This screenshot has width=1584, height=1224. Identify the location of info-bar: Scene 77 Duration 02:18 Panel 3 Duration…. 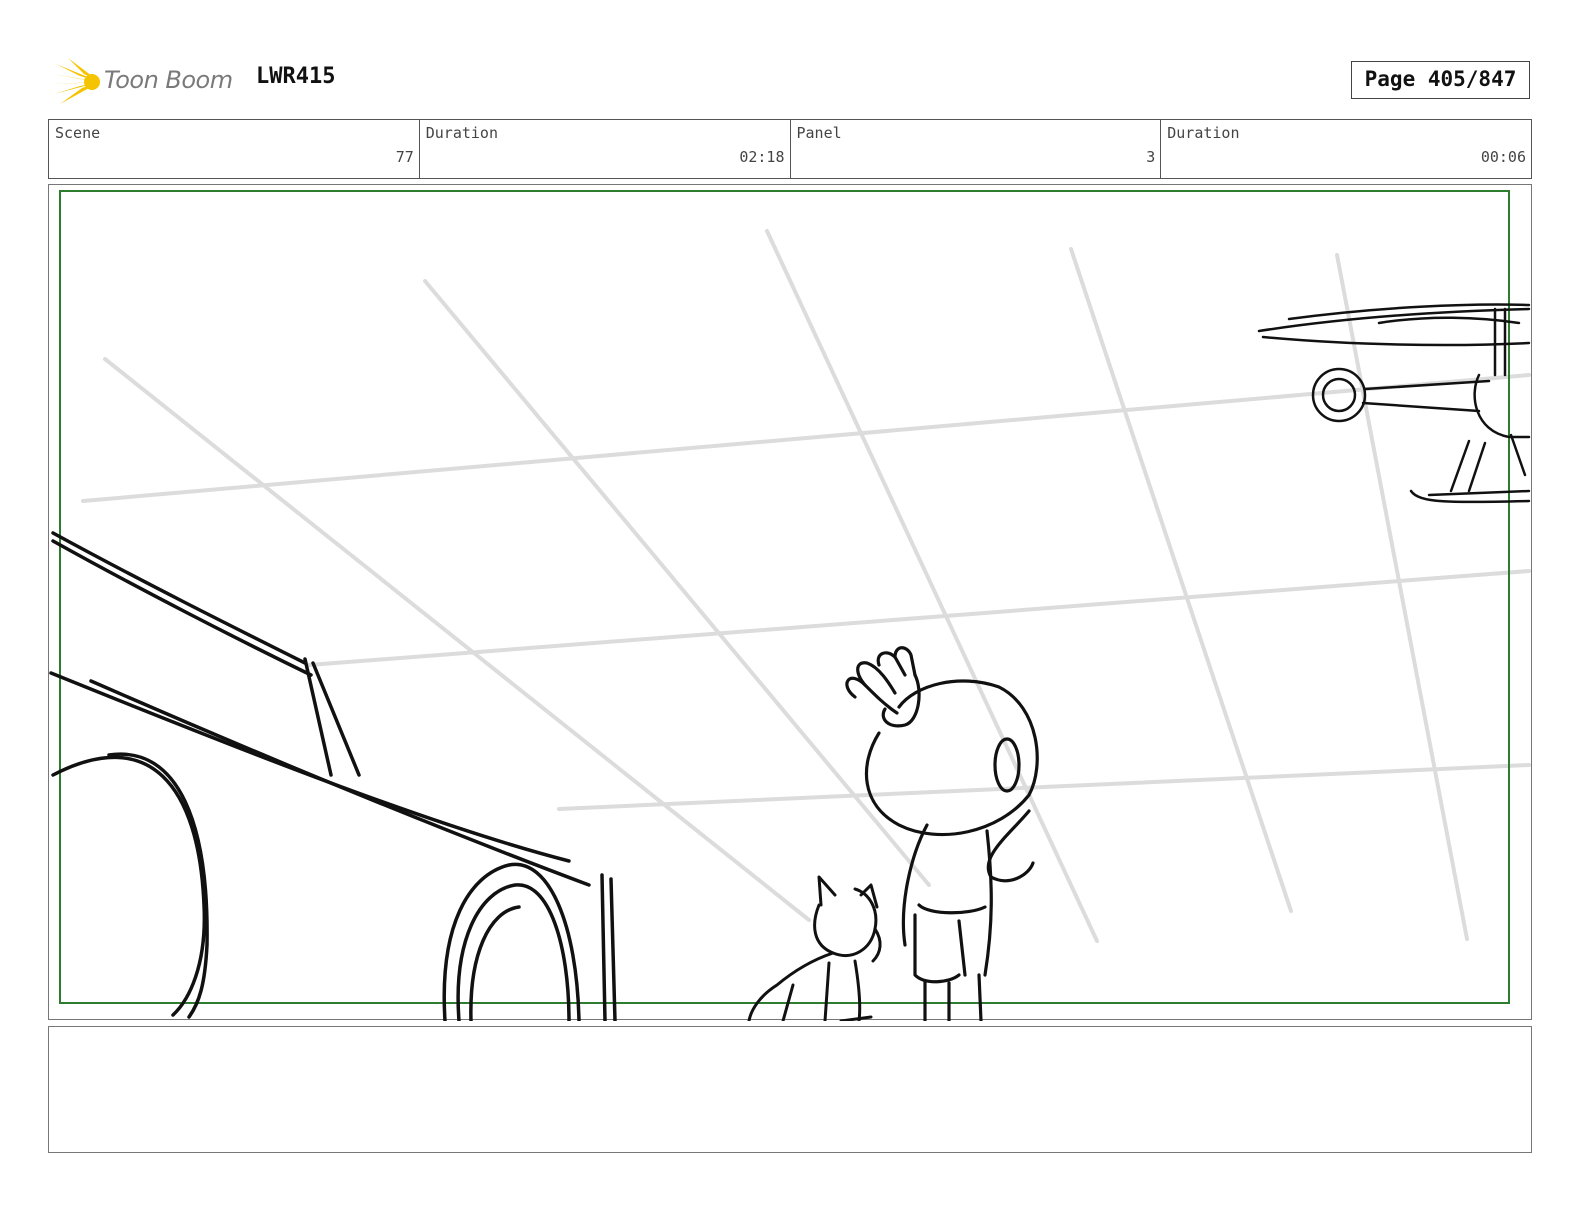
(790, 149).